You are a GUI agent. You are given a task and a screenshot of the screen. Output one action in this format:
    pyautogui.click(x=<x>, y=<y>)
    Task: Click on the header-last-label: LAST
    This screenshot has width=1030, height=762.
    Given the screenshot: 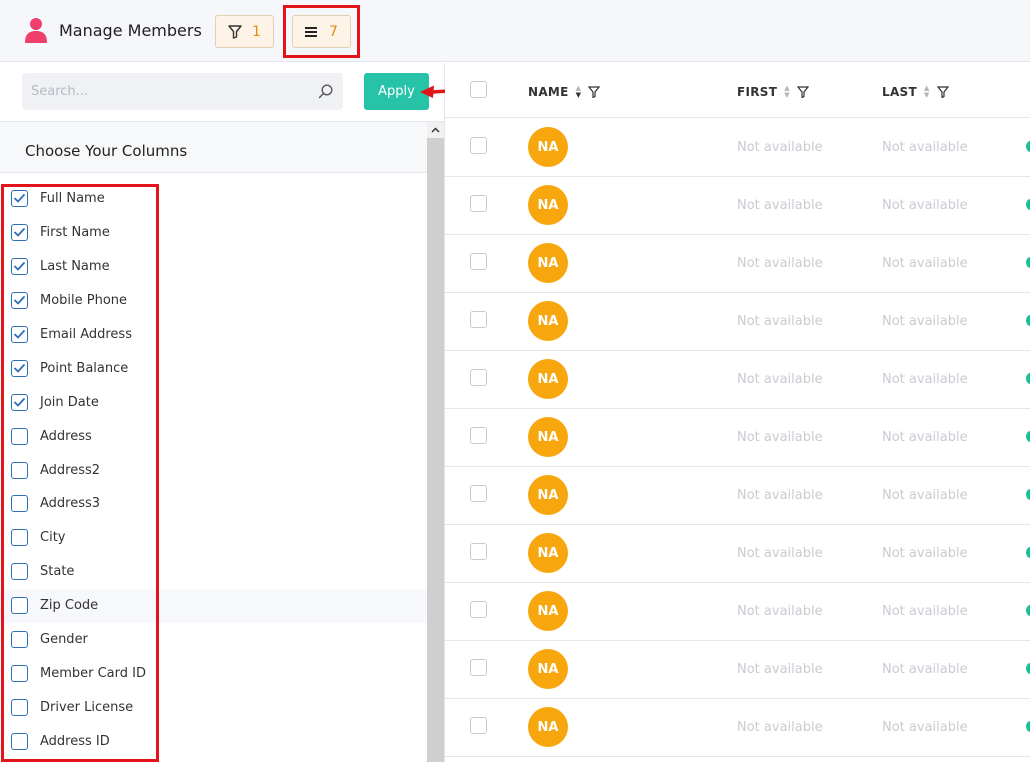 What is the action you would take?
    pyautogui.click(x=899, y=92)
    